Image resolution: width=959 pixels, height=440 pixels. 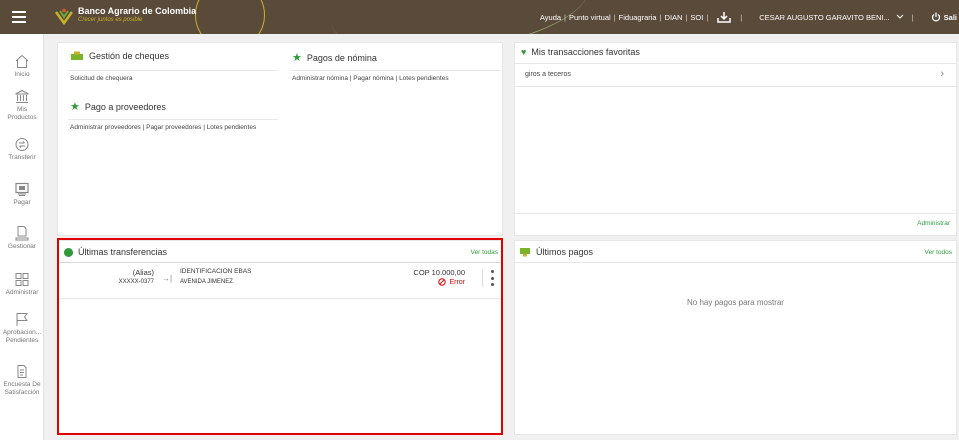 What do you see at coordinates (22, 113) in the screenshot?
I see `sidebar-item-label: Mis Productos` at bounding box center [22, 113].